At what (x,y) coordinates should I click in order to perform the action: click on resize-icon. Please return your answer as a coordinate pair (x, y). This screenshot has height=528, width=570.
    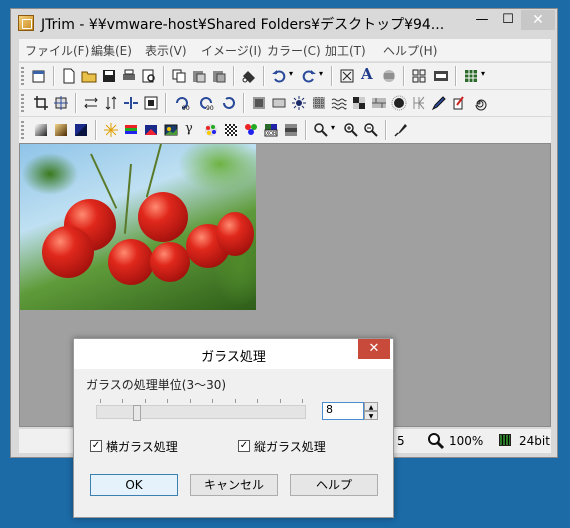
    Looking at the image, I should click on (61, 103).